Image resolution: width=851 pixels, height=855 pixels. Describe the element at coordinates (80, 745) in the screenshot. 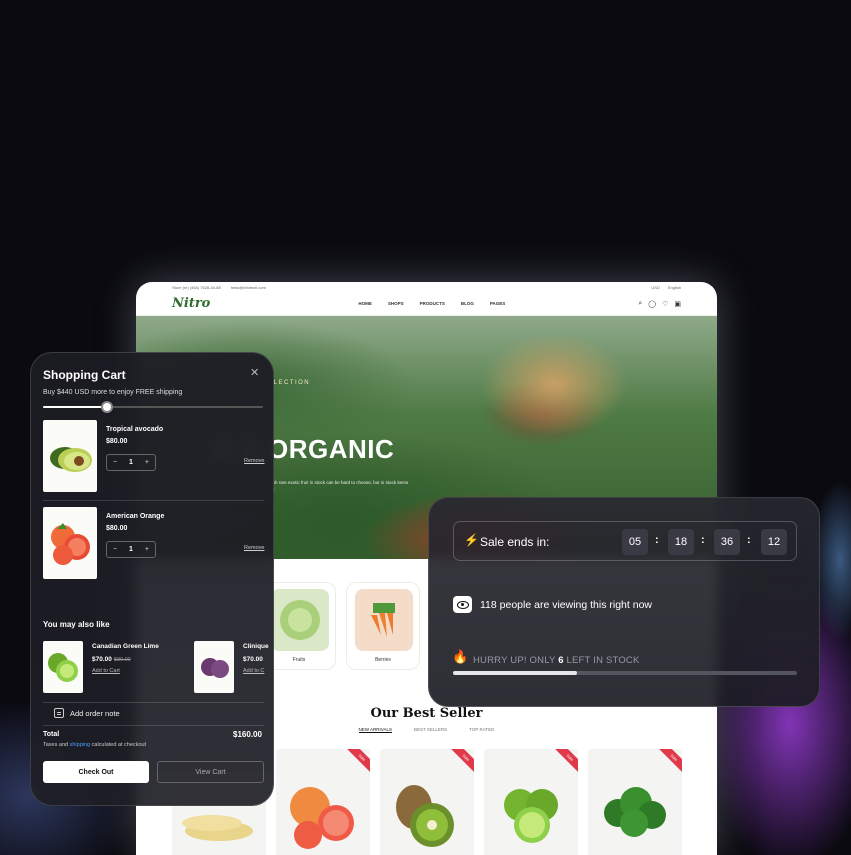

I see `shipping-link: shipping` at that location.